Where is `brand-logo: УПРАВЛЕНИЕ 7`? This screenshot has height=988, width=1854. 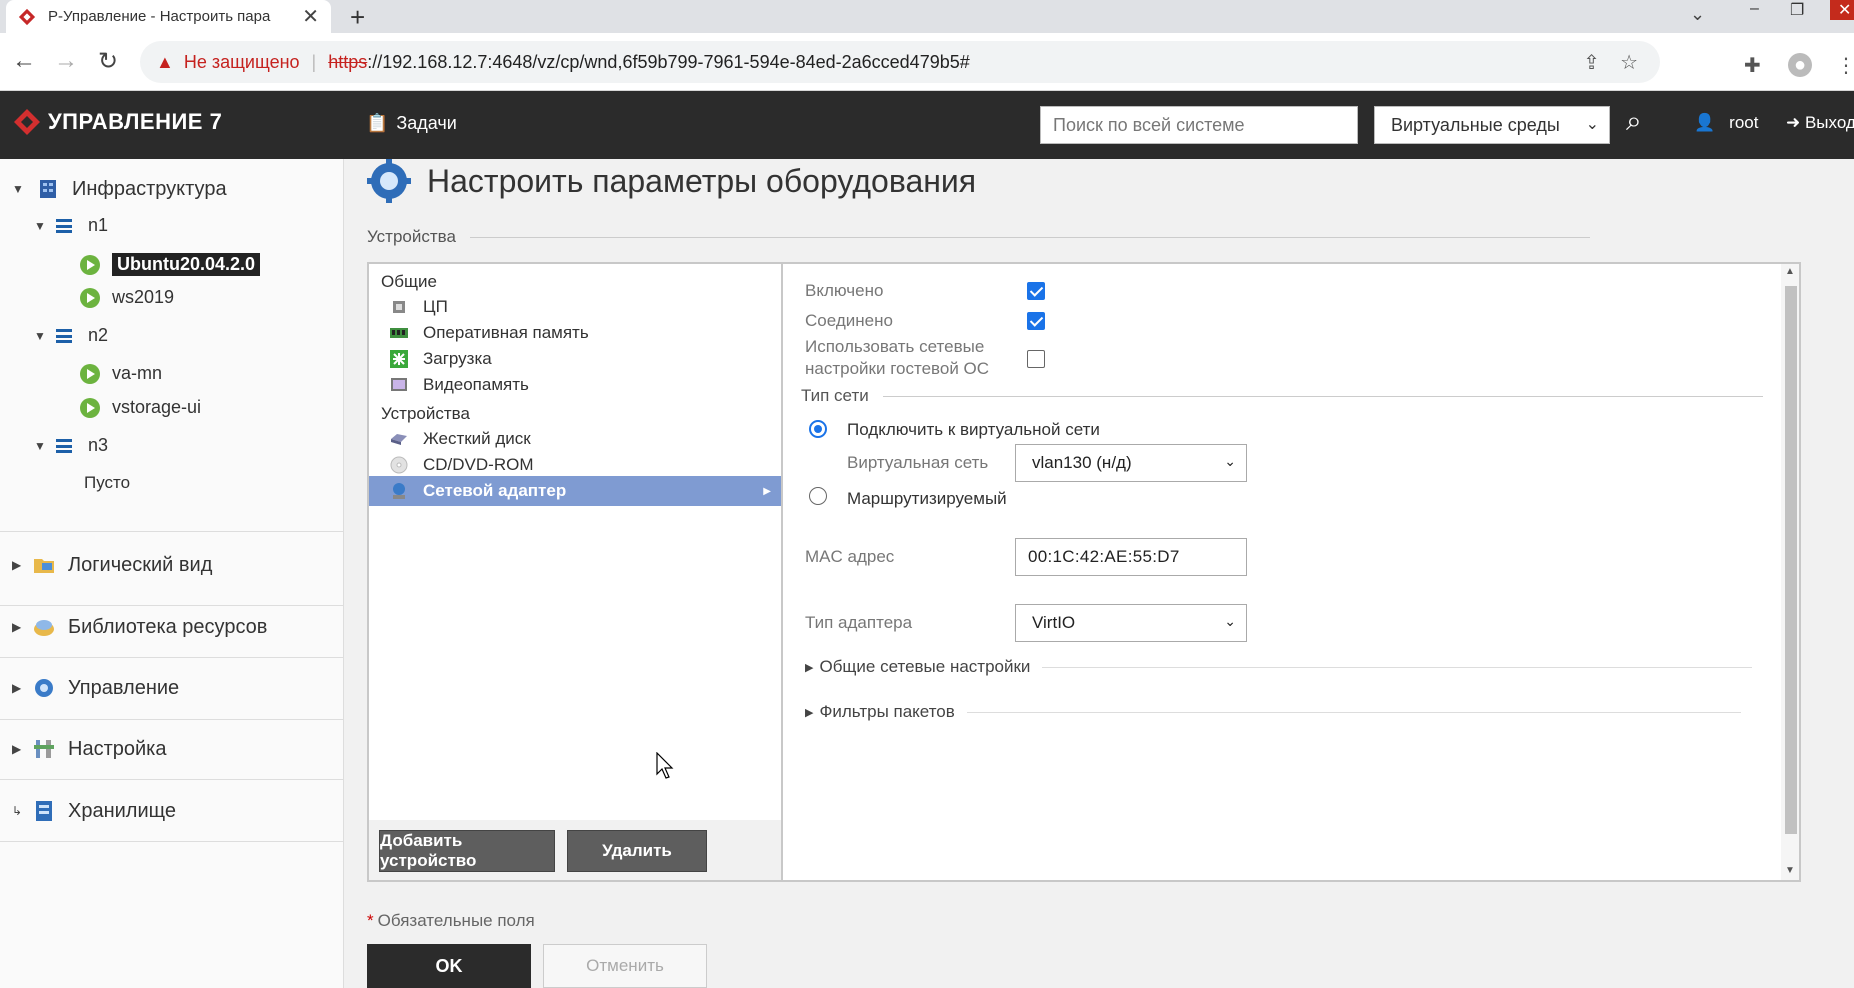
brand-logo: УПРАВЛЕНИЕ 7 is located at coordinates (117, 122).